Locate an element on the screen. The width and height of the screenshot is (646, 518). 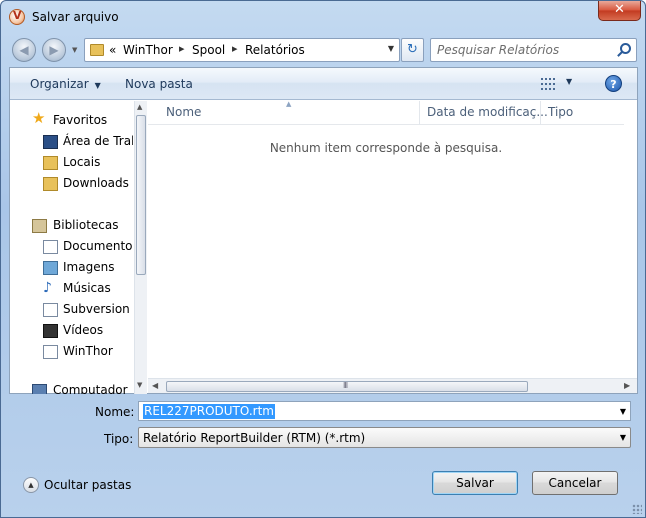
downloads-folder-icon is located at coordinates (50, 184).